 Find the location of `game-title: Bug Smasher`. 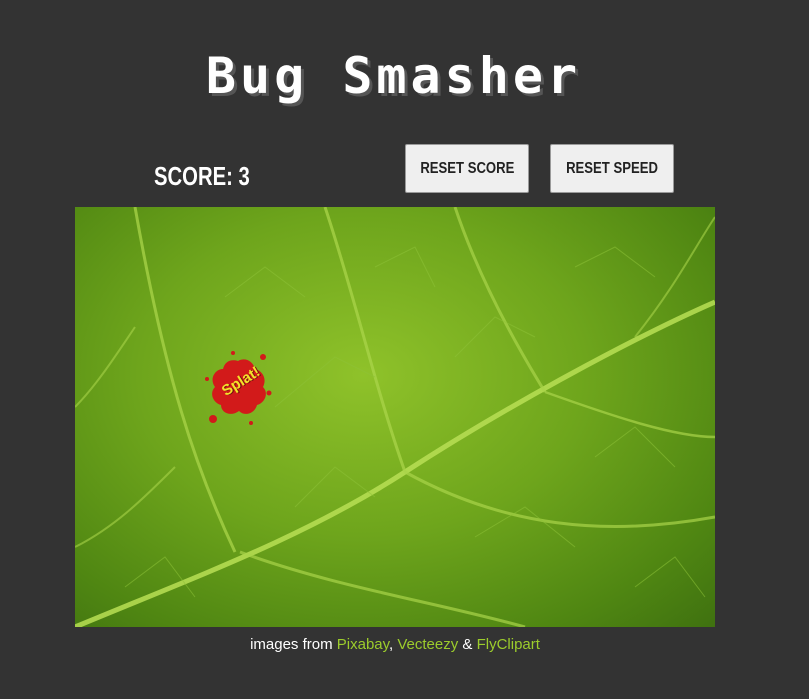

game-title: Bug Smasher is located at coordinates (393, 76).